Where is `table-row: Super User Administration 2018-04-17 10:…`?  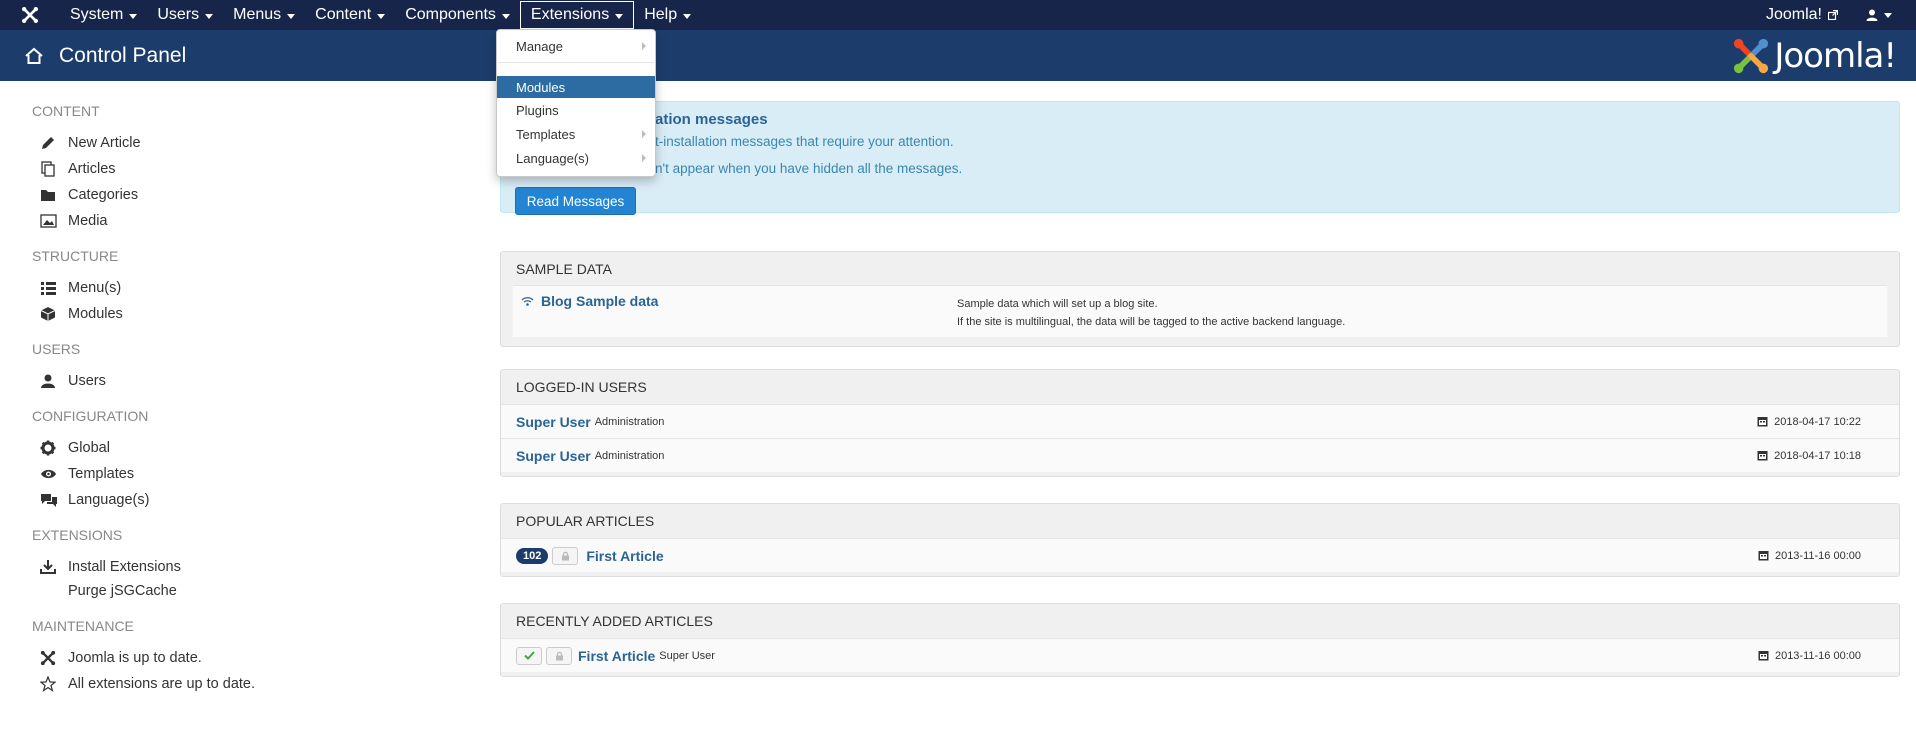 table-row: Super User Administration 2018-04-17 10:… is located at coordinates (1200, 455).